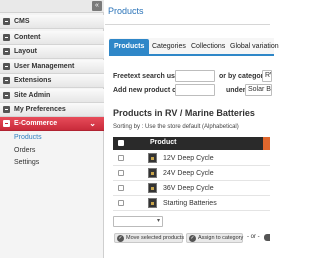 This screenshot has height=258, width=320. I want to click on product-name: 12V Deep Cycle, so click(188, 158).